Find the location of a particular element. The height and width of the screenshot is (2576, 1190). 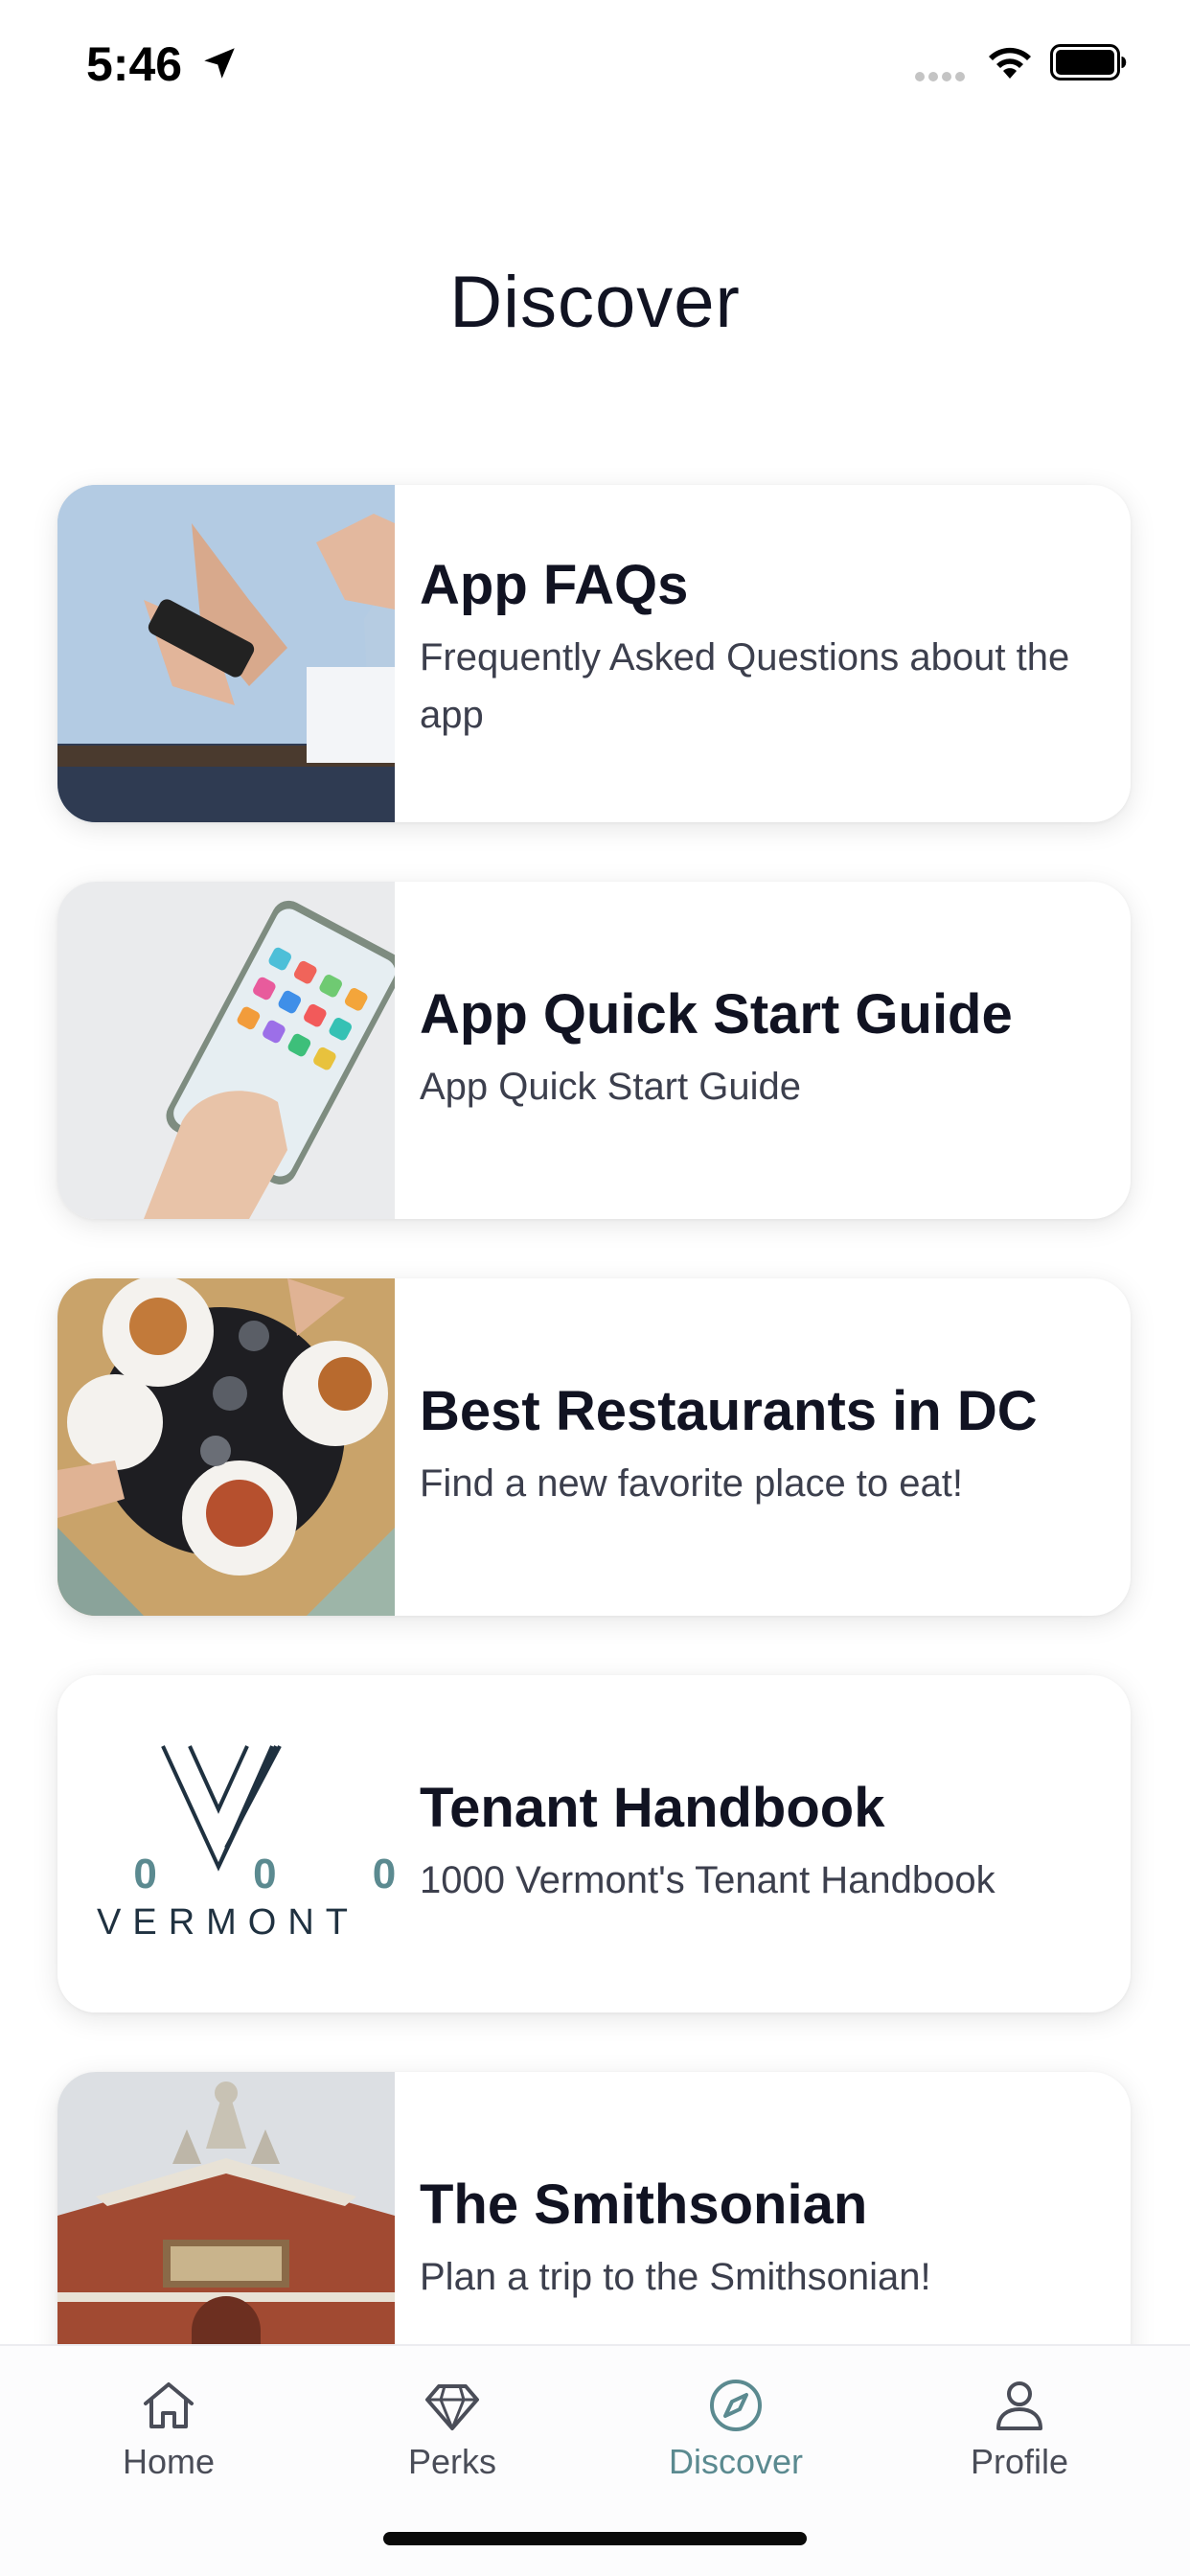

vermont-logo-word: VERMONT is located at coordinates (228, 1922).